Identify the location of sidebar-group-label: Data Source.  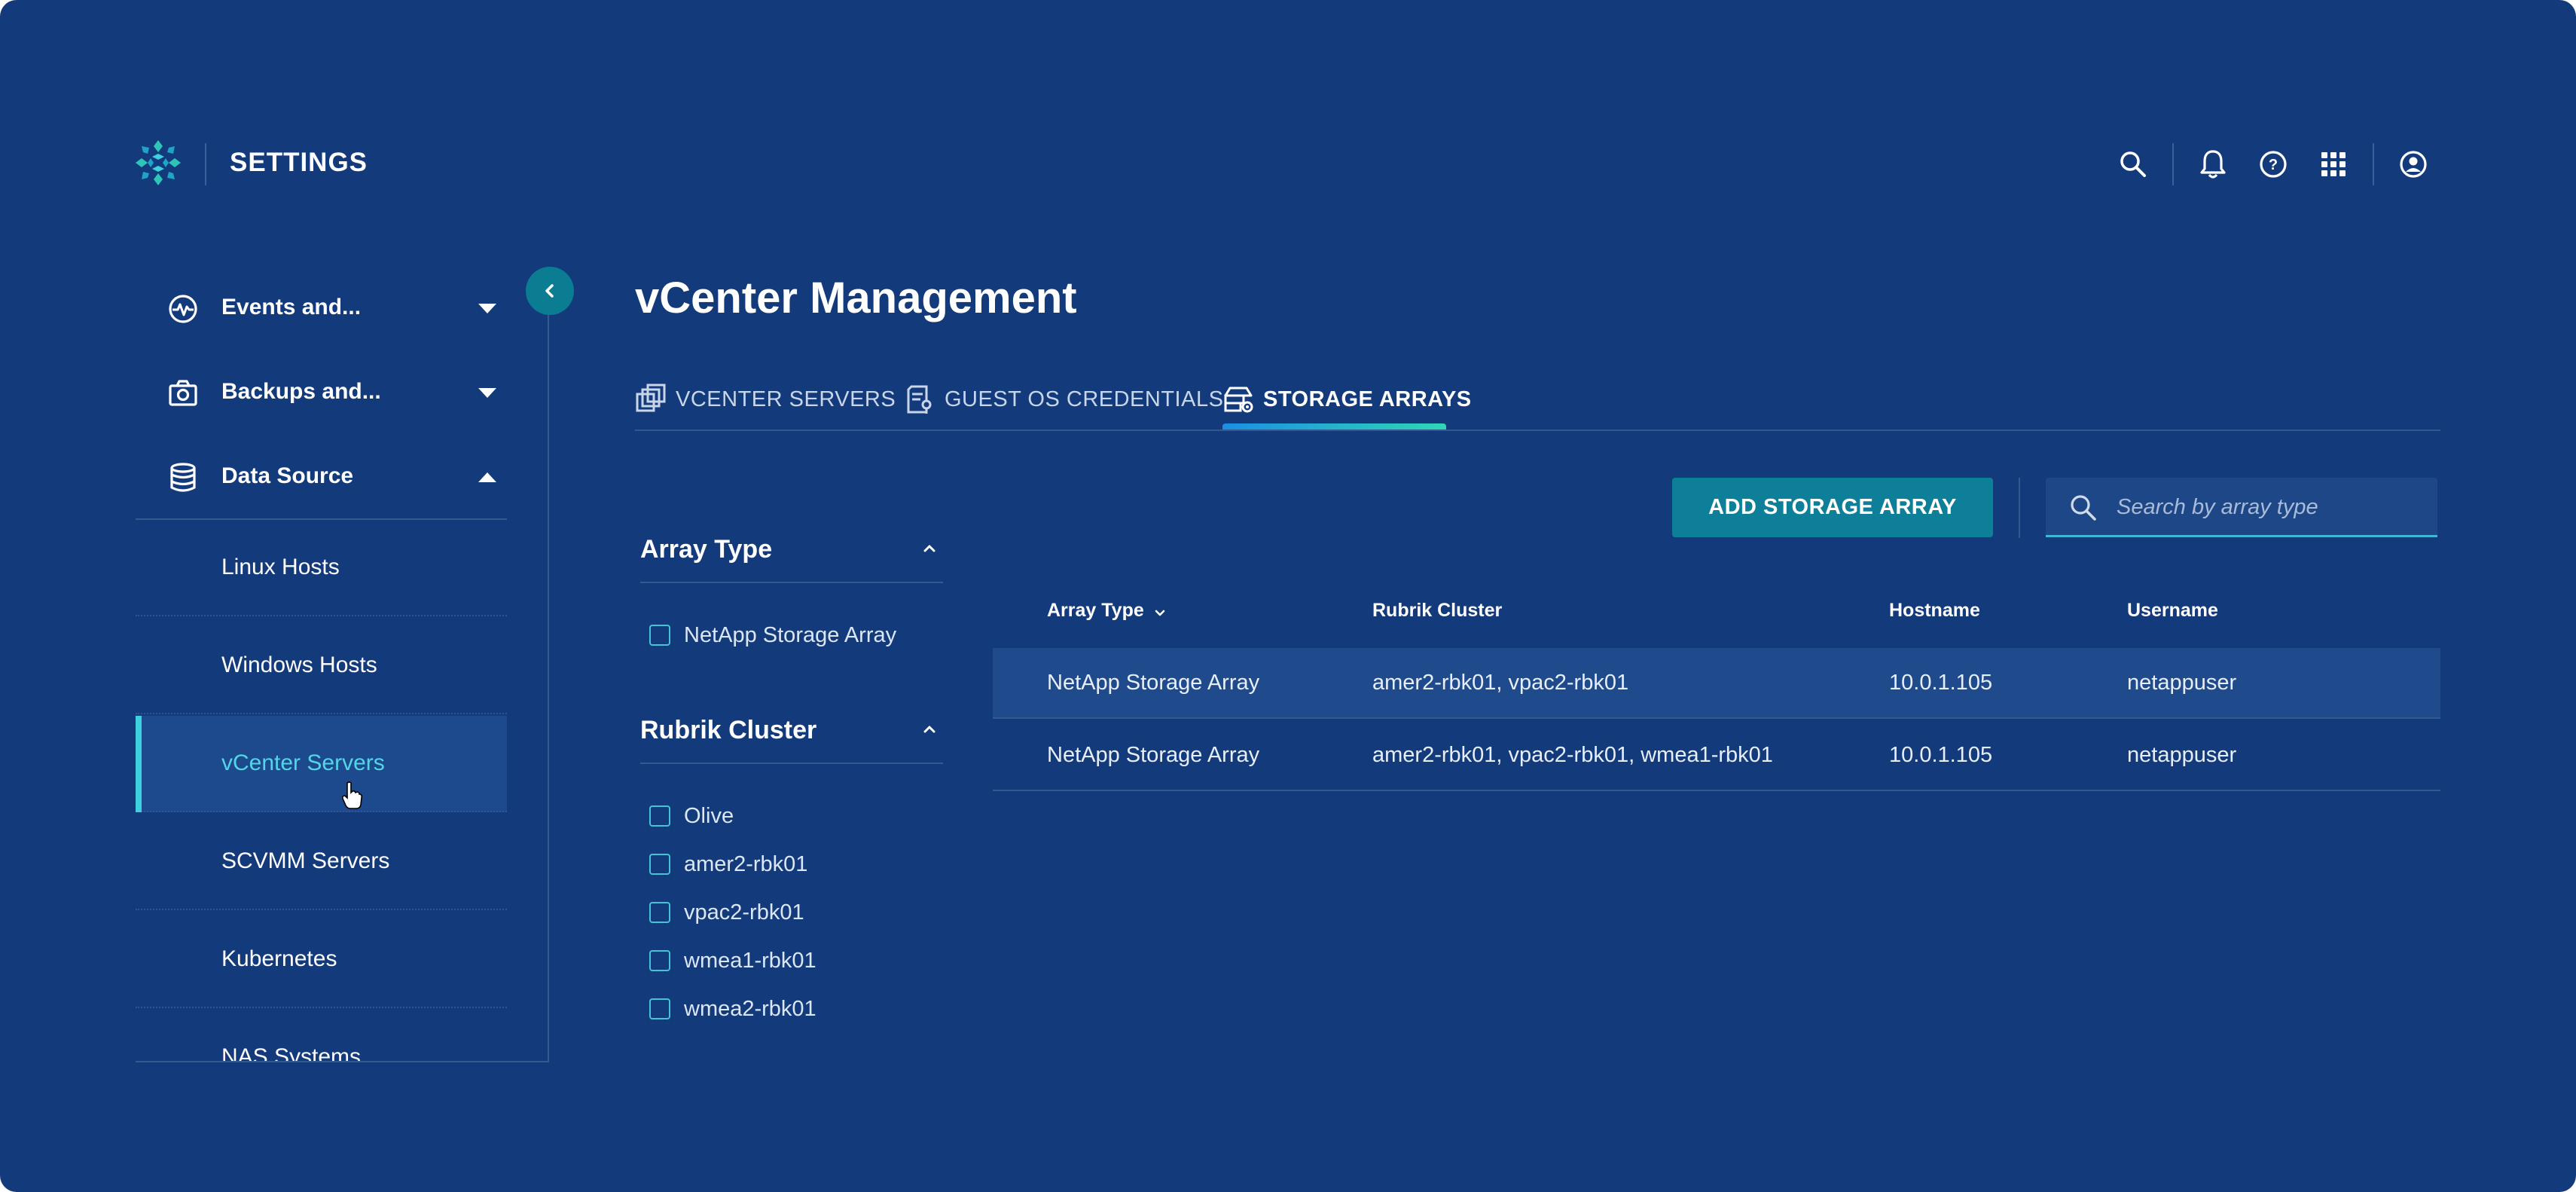
(288, 475).